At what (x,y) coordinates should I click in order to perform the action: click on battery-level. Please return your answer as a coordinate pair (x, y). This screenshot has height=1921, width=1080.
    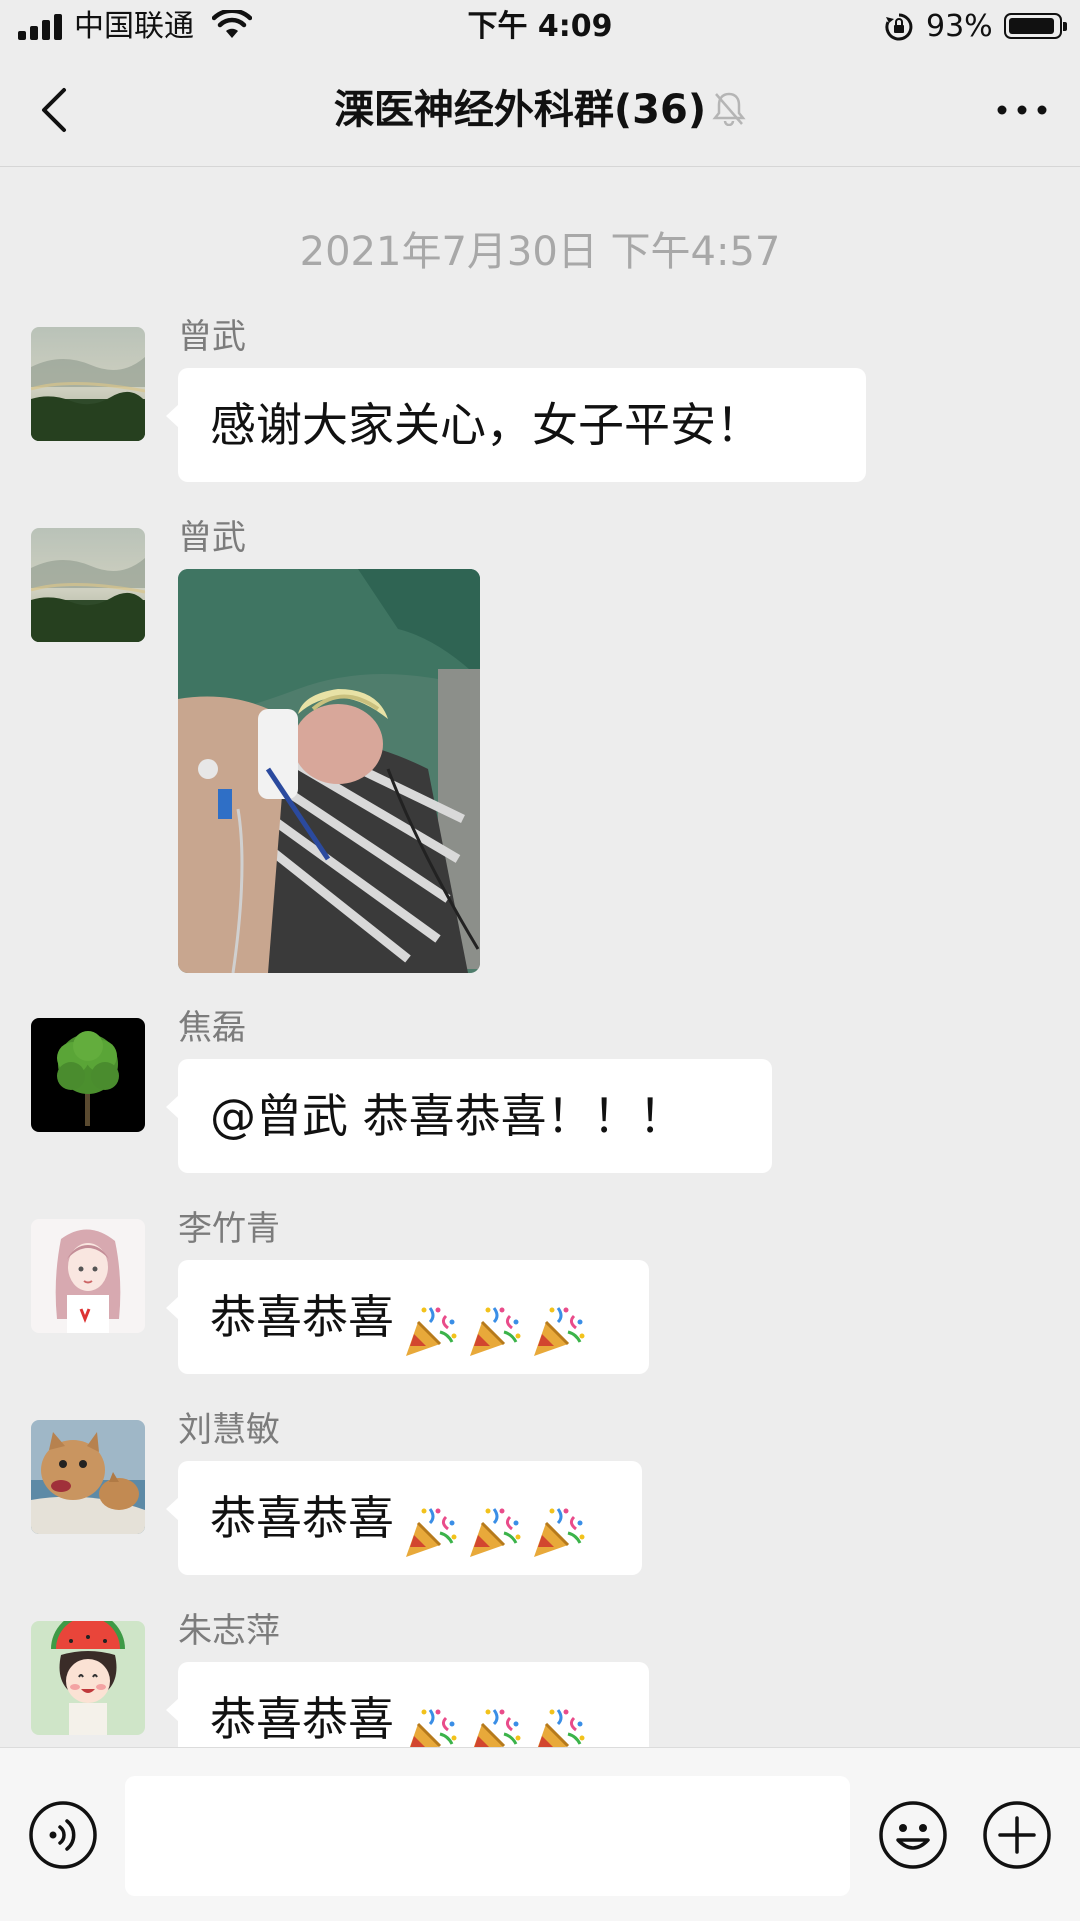
    Looking at the image, I should click on (1031, 26).